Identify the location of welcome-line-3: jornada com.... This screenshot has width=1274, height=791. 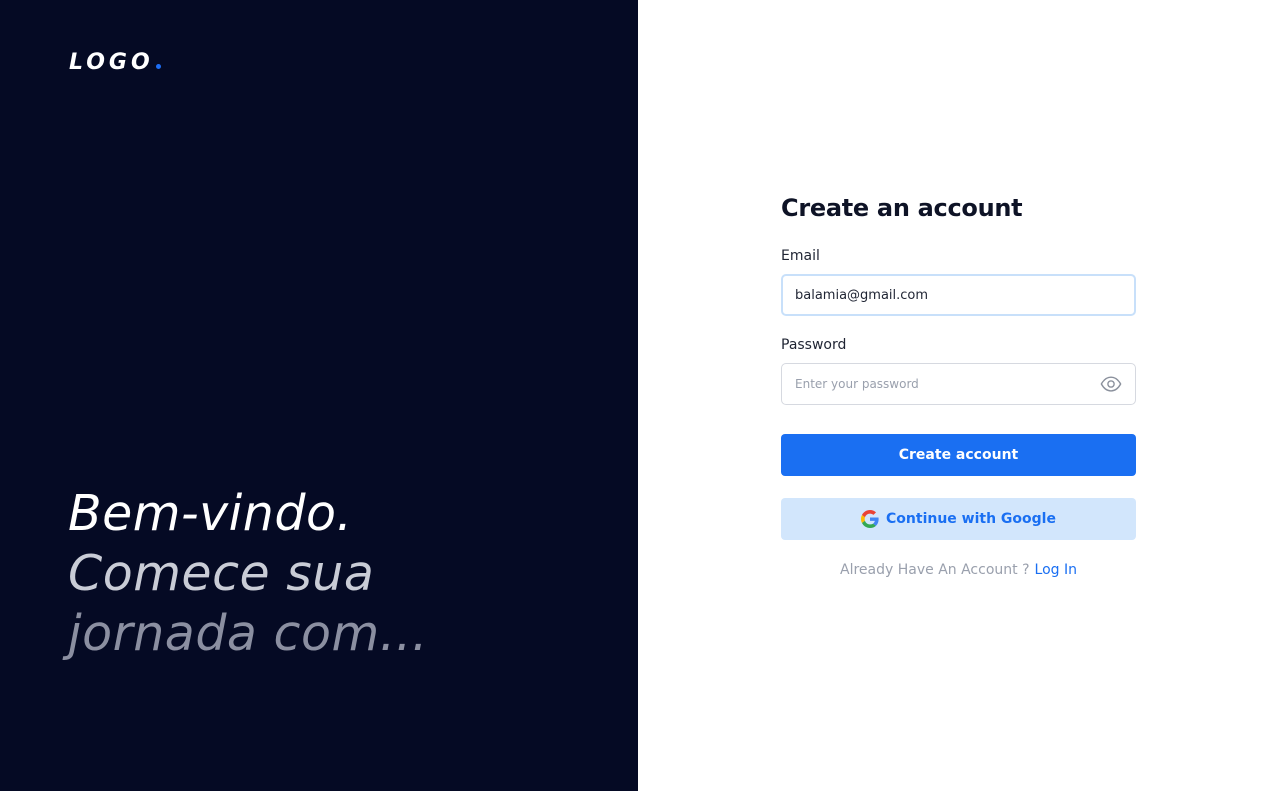
(248, 633).